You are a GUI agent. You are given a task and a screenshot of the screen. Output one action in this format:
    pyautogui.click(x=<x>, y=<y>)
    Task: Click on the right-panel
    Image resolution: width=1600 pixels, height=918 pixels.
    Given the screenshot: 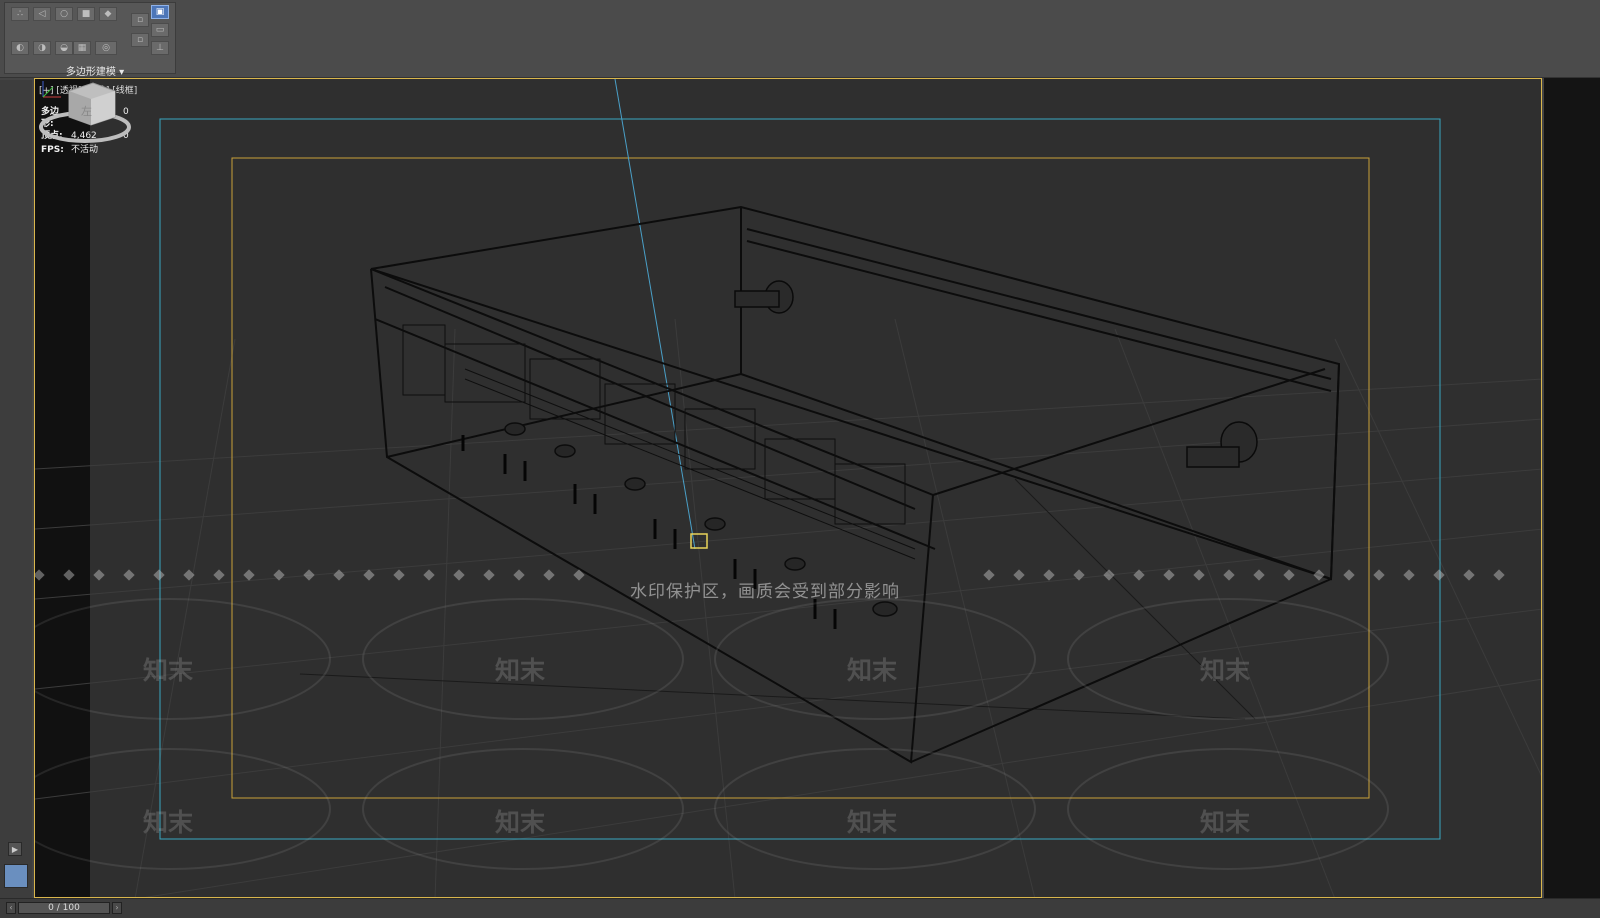 What is the action you would take?
    pyautogui.click(x=1572, y=488)
    